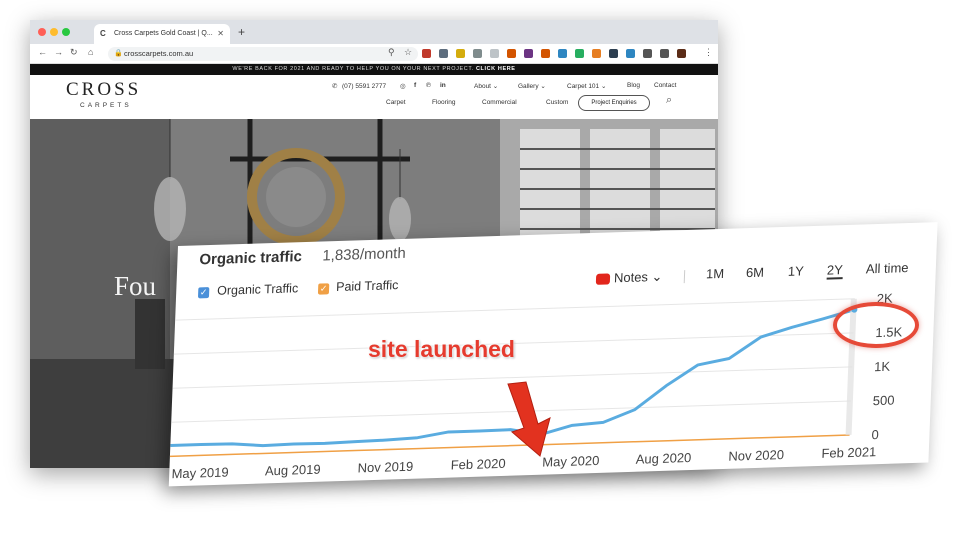 This screenshot has height=540, width=960. I want to click on x-tick-label: Feb 2021, so click(848, 452).